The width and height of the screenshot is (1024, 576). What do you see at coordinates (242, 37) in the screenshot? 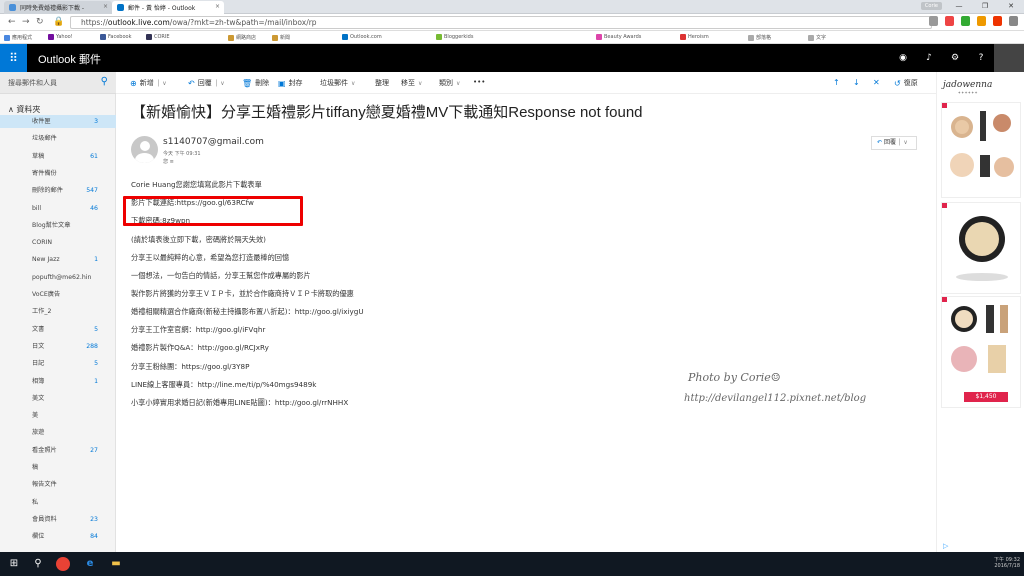
I see `bookmark-item: 網路商店` at bounding box center [242, 37].